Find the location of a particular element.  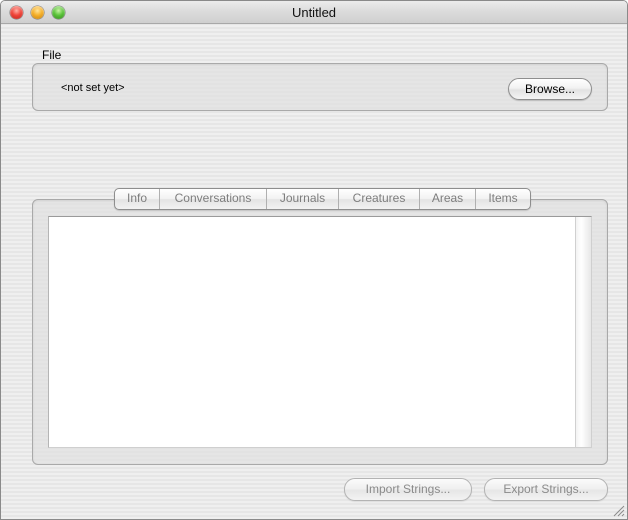

vertical-scrollbar is located at coordinates (583, 332).